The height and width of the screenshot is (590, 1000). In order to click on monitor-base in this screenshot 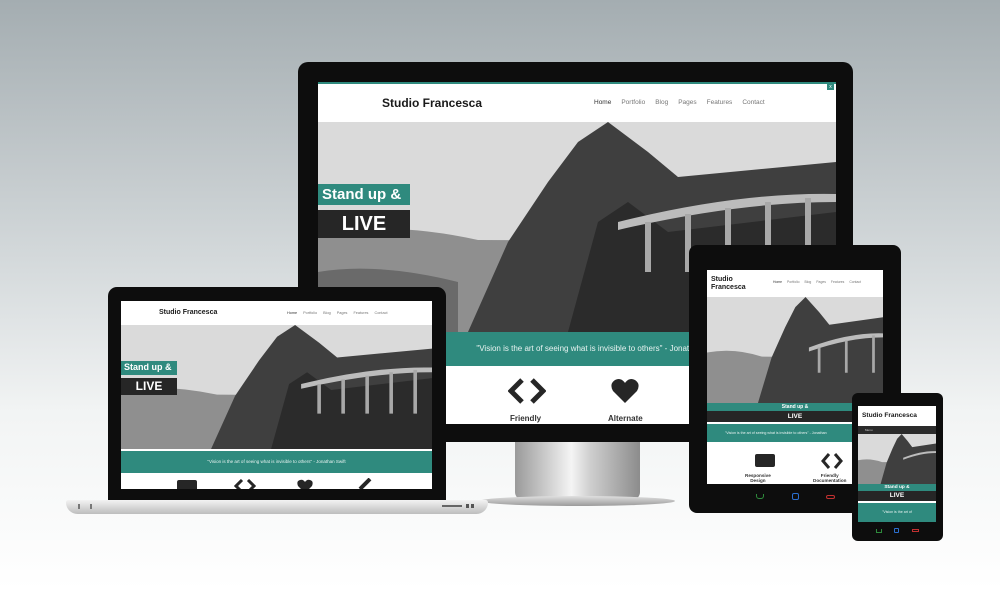, I will do `click(577, 501)`.